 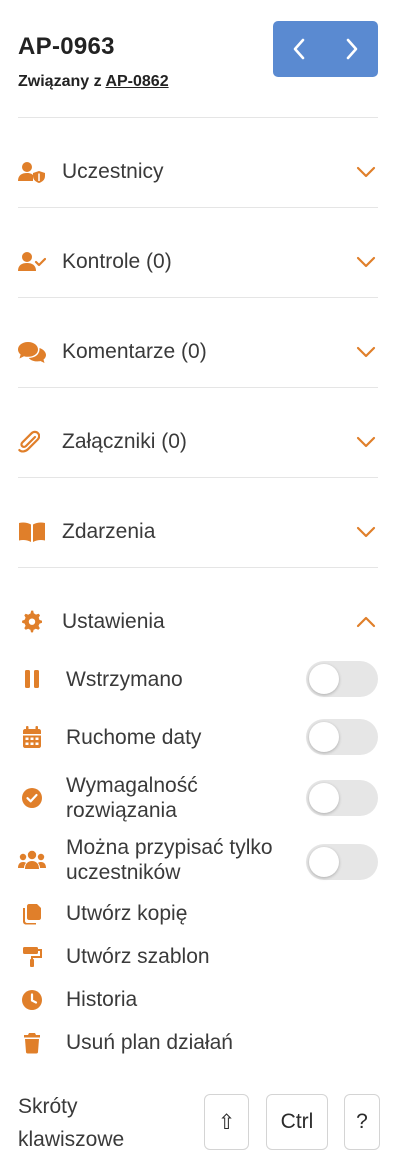 I want to click on page-title: AP-0963, so click(x=66, y=46).